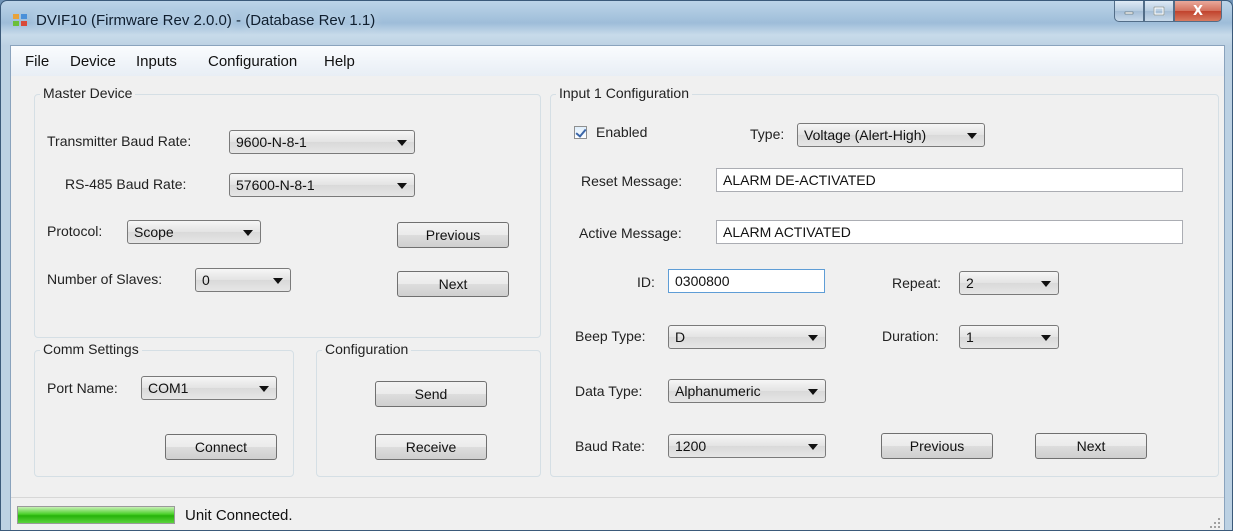 Image resolution: width=1233 pixels, height=531 pixels. I want to click on repeat-label: Repeat:, so click(917, 283).